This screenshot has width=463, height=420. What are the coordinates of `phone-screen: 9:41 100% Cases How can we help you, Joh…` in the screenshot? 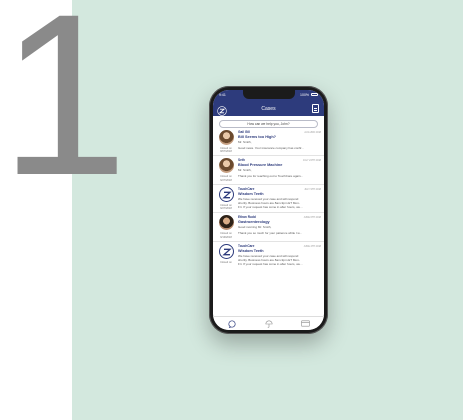 It's located at (268, 210).